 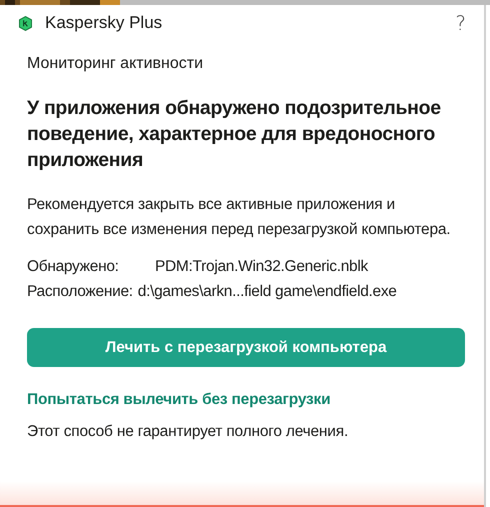 I want to click on help-button: ?, so click(x=460, y=23).